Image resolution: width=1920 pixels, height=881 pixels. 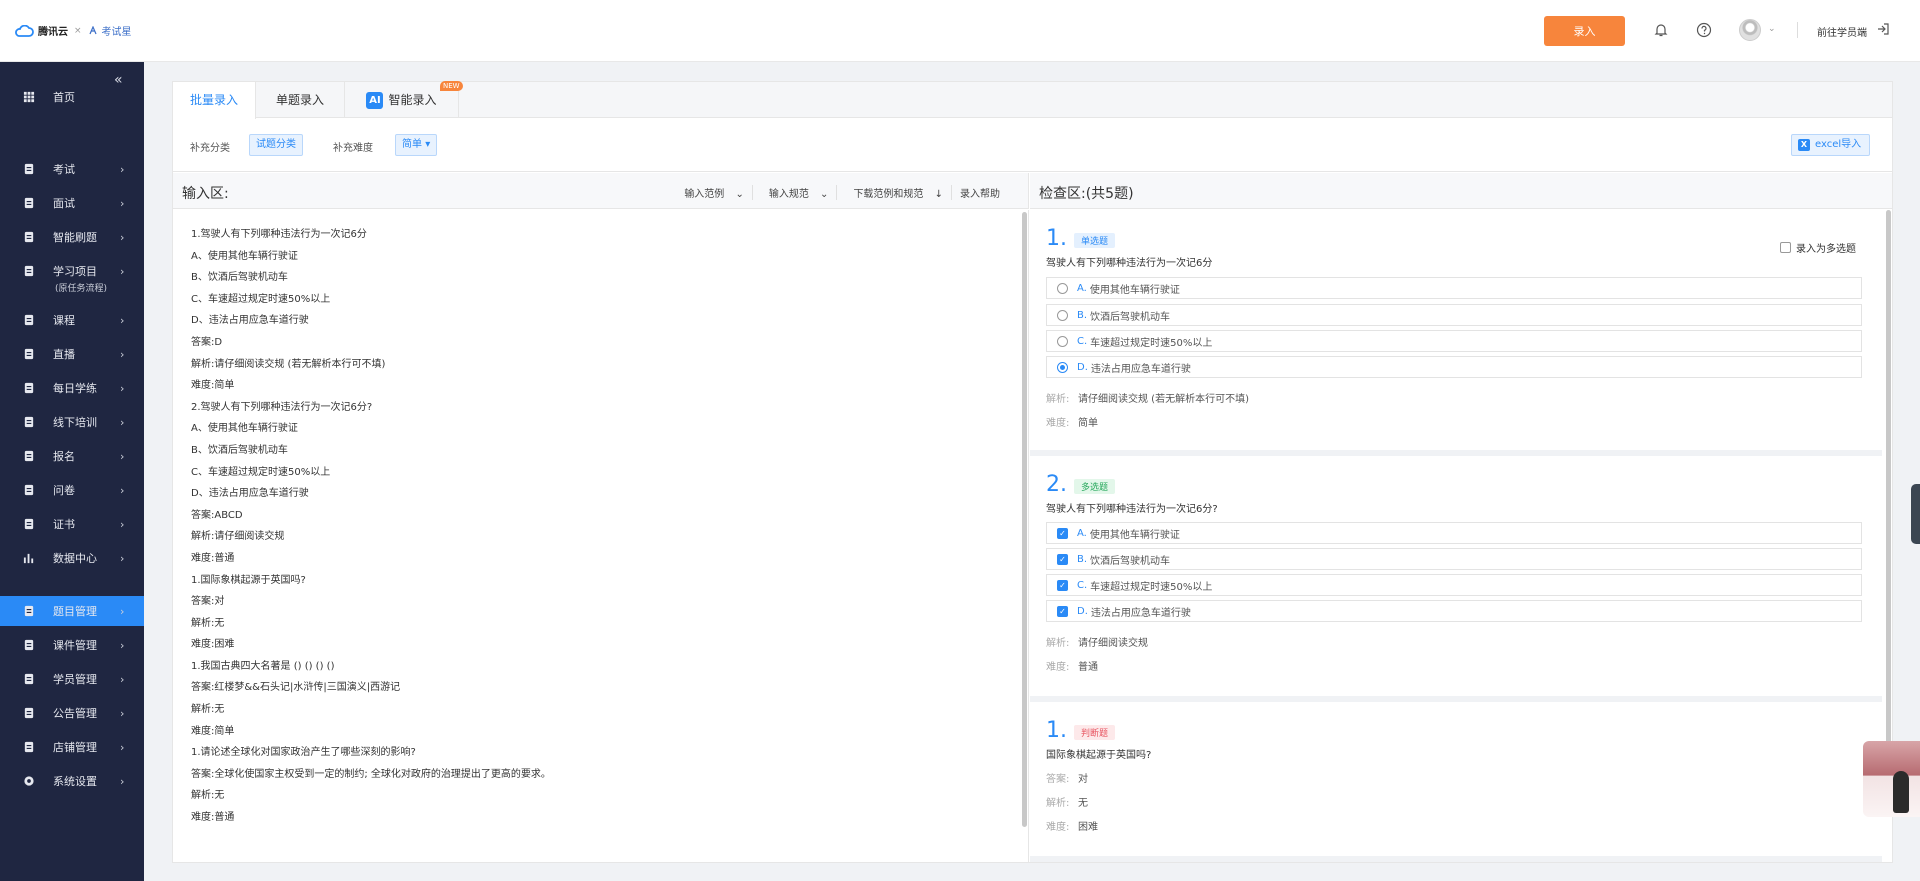 What do you see at coordinates (353, 148) in the screenshot?
I see `difficulty-label: 补充难度` at bounding box center [353, 148].